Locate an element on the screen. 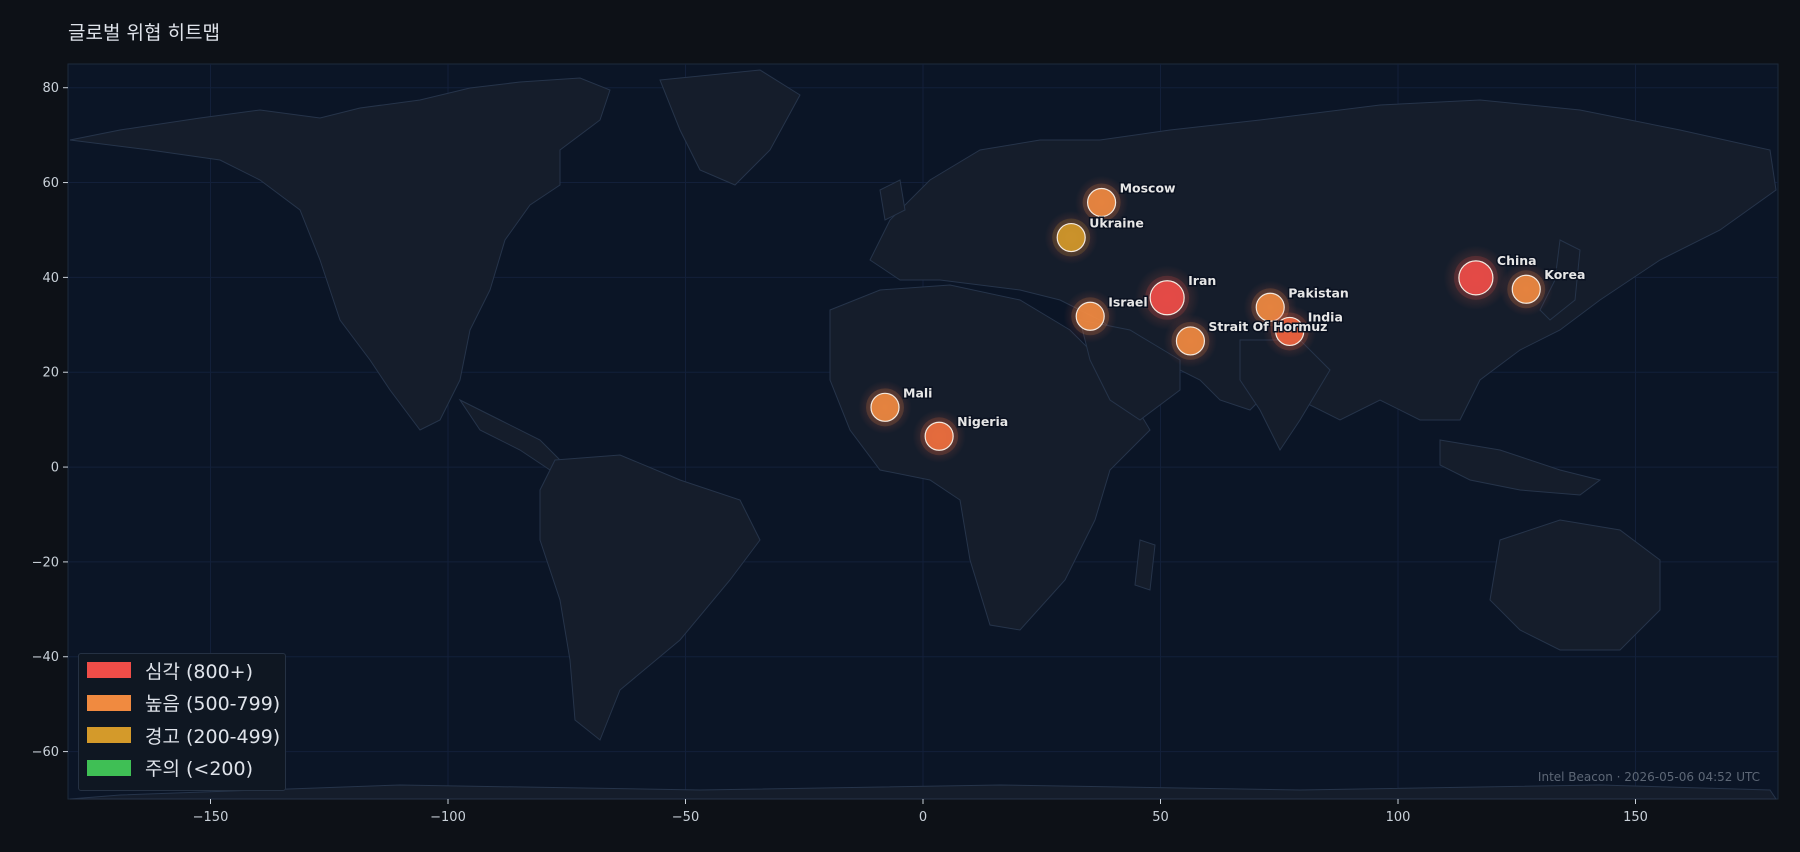 Image resolution: width=1800 pixels, height=852 pixels. legend-swatch-warning is located at coordinates (109, 735).